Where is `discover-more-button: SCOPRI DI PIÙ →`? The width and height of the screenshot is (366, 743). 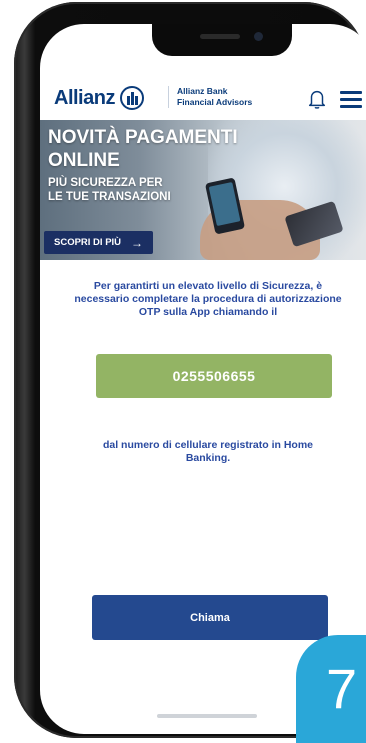
discover-more-button: SCOPRI DI PIÙ → is located at coordinates (99, 242).